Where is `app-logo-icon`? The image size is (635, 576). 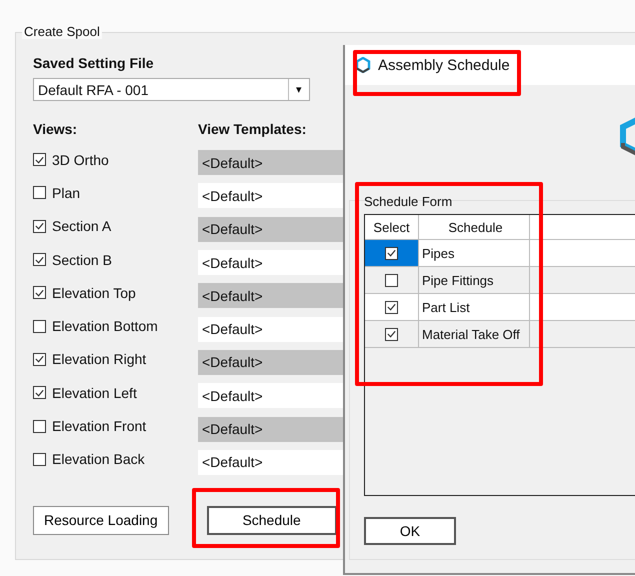 app-logo-icon is located at coordinates (363, 65).